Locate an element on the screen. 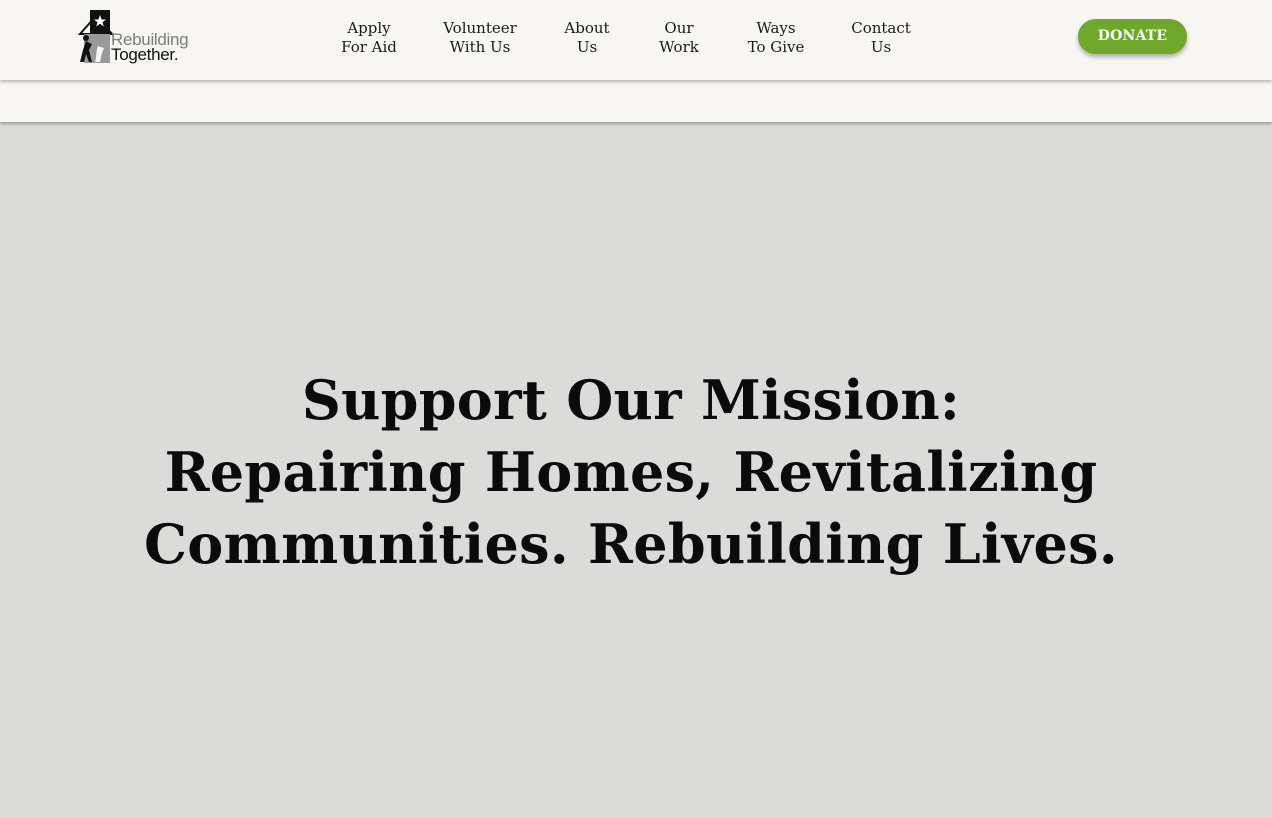 The width and height of the screenshot is (1272, 818). nav-item-label-line2: For Aid is located at coordinates (369, 47).